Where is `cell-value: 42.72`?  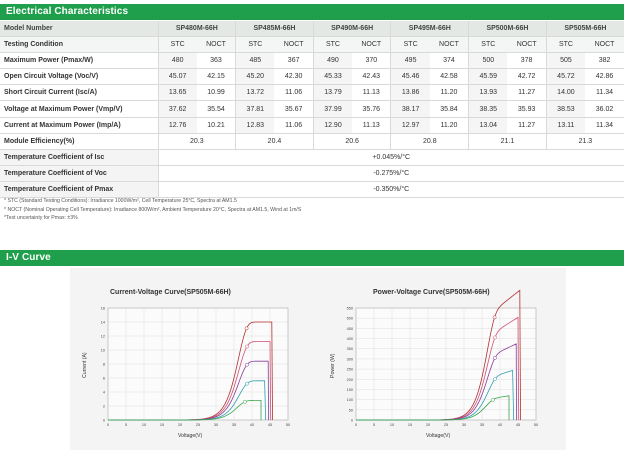 cell-value: 42.72 is located at coordinates (527, 77).